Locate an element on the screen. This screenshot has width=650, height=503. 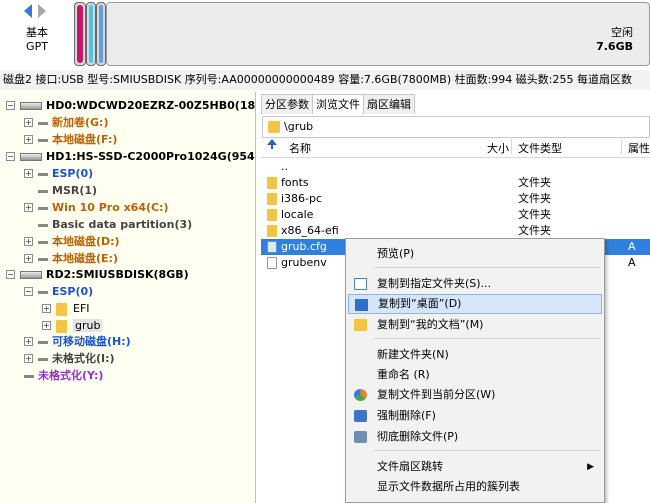
partition-efi-block is located at coordinates (91, 34).